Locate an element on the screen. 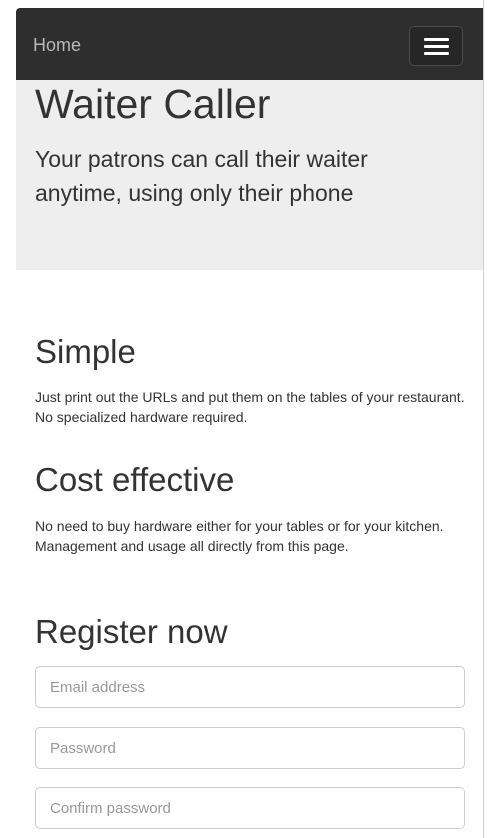 This screenshot has width=489, height=838. left-margin is located at coordinates (8, 419).